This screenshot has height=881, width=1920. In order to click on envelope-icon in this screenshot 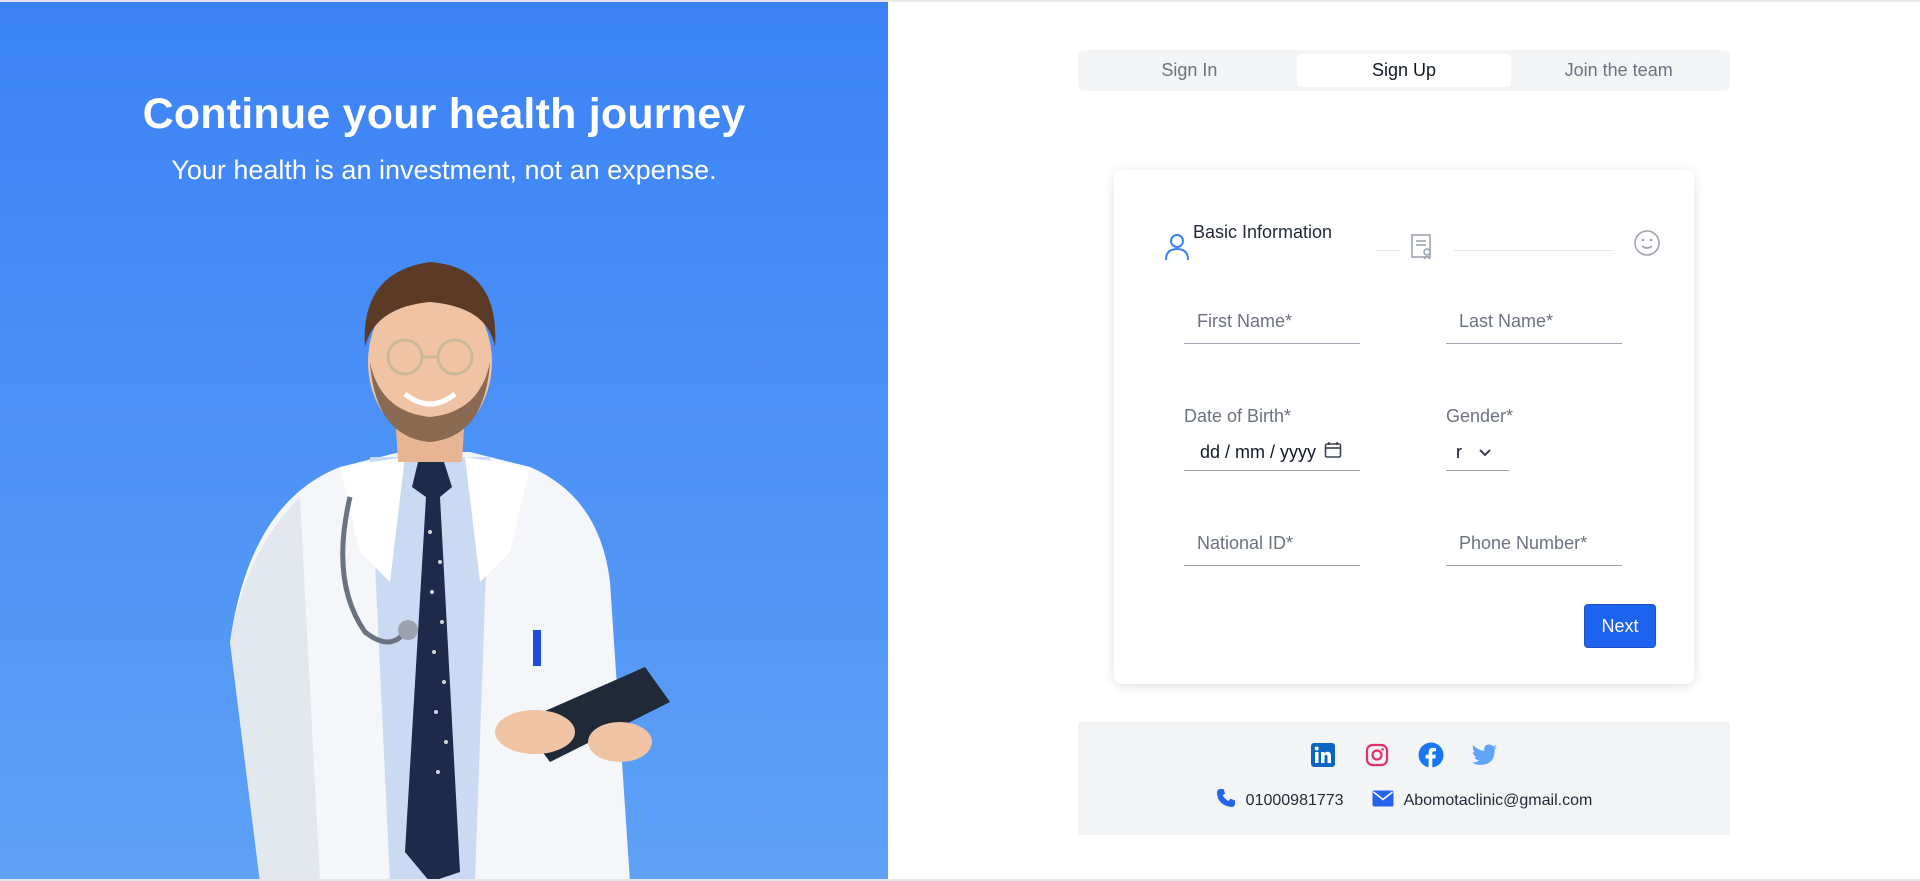, I will do `click(1383, 801)`.